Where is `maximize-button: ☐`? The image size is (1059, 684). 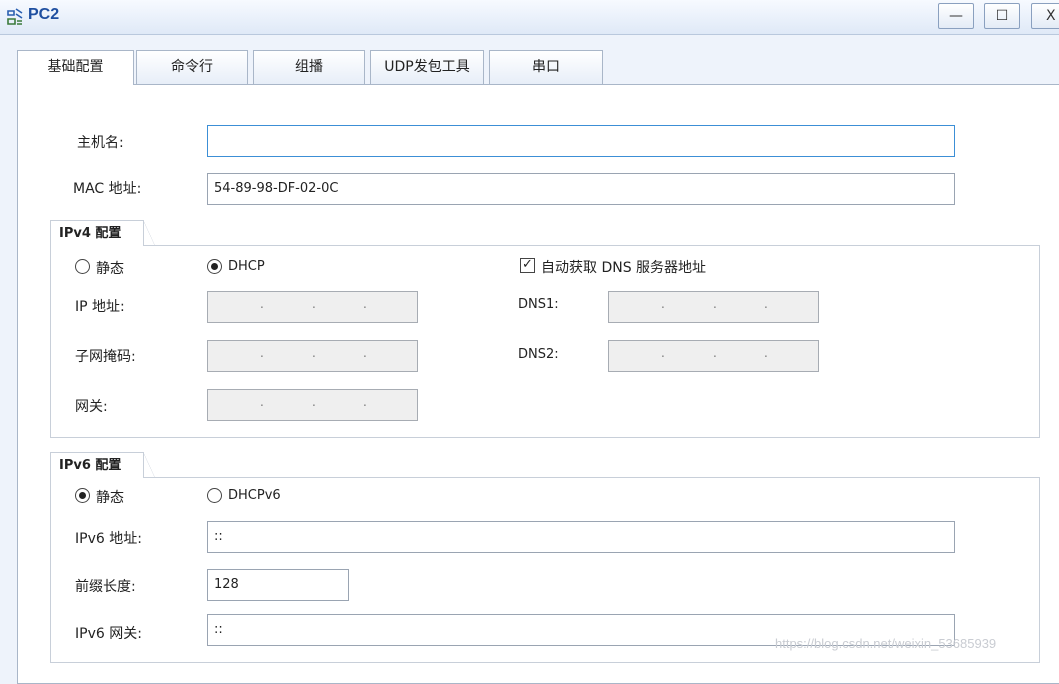
maximize-button: ☐ is located at coordinates (1002, 16).